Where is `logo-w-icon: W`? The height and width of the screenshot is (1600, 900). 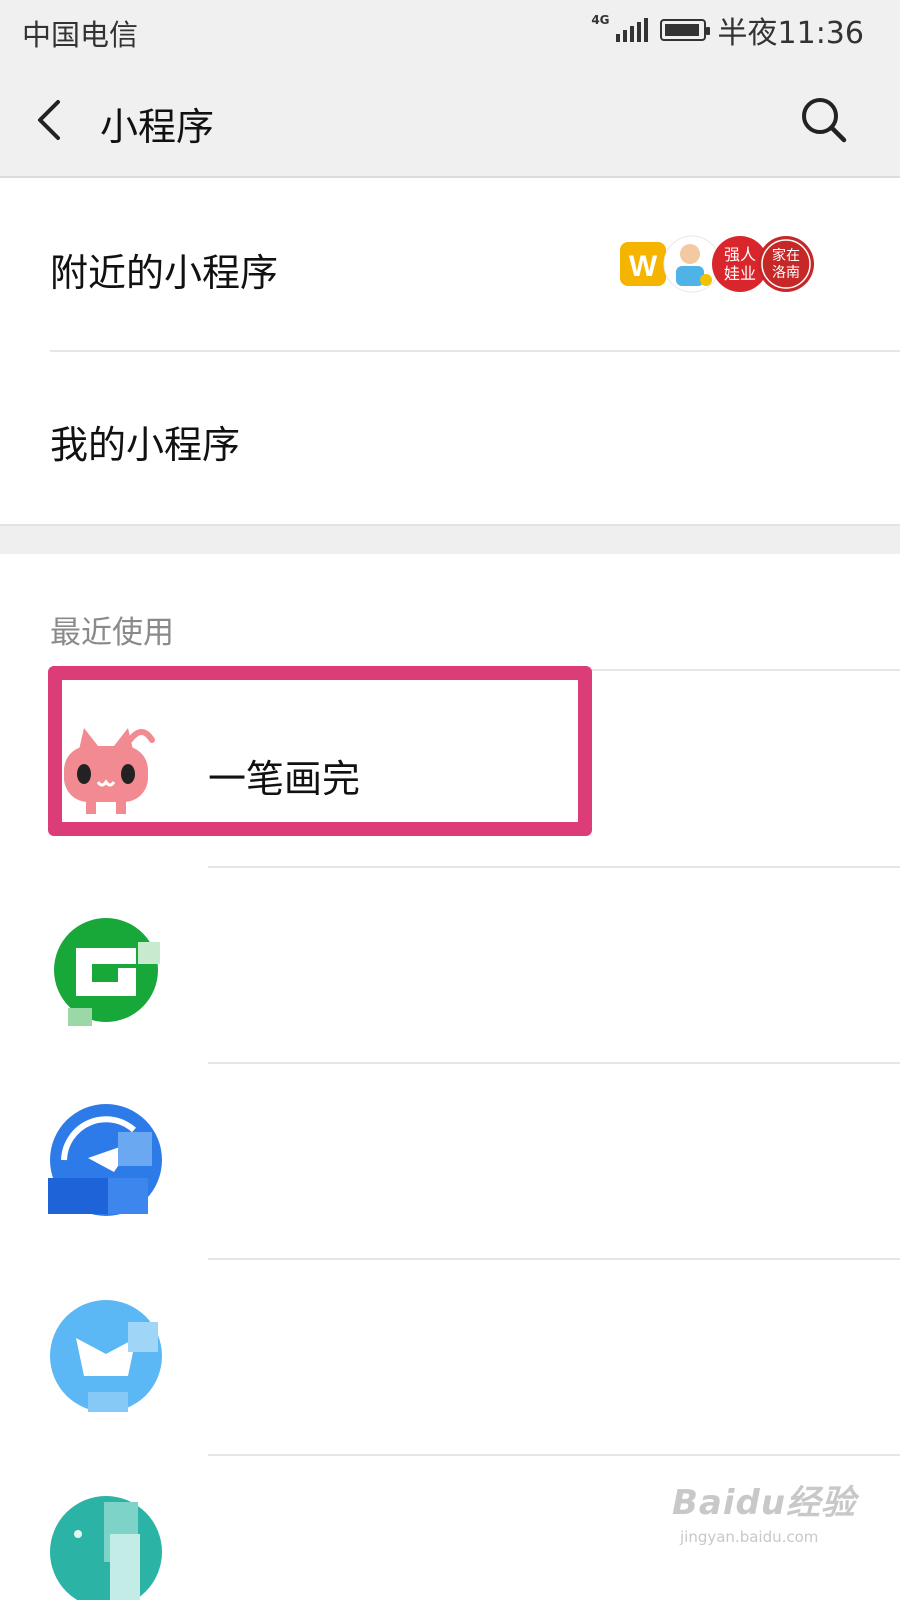
logo-w-icon: W is located at coordinates (643, 264).